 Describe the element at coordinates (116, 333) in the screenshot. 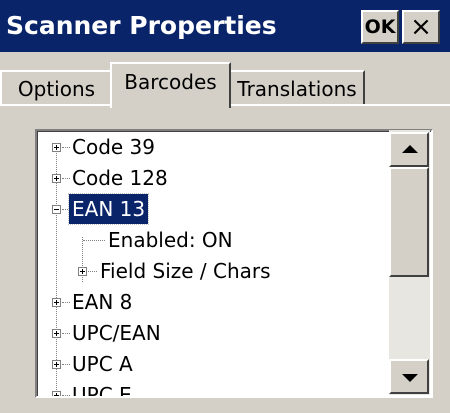

I see `tree-item-label: UPC/EAN` at that location.